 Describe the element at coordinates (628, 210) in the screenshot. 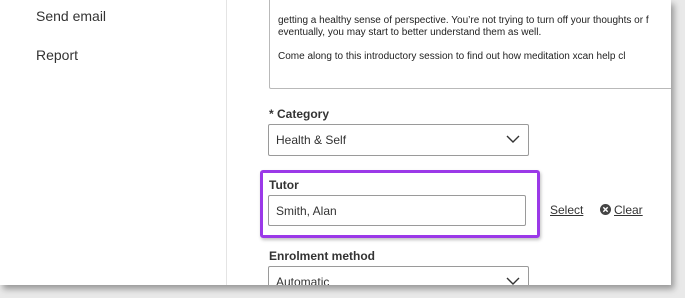

I see `tutor-clear-link: Clear` at that location.